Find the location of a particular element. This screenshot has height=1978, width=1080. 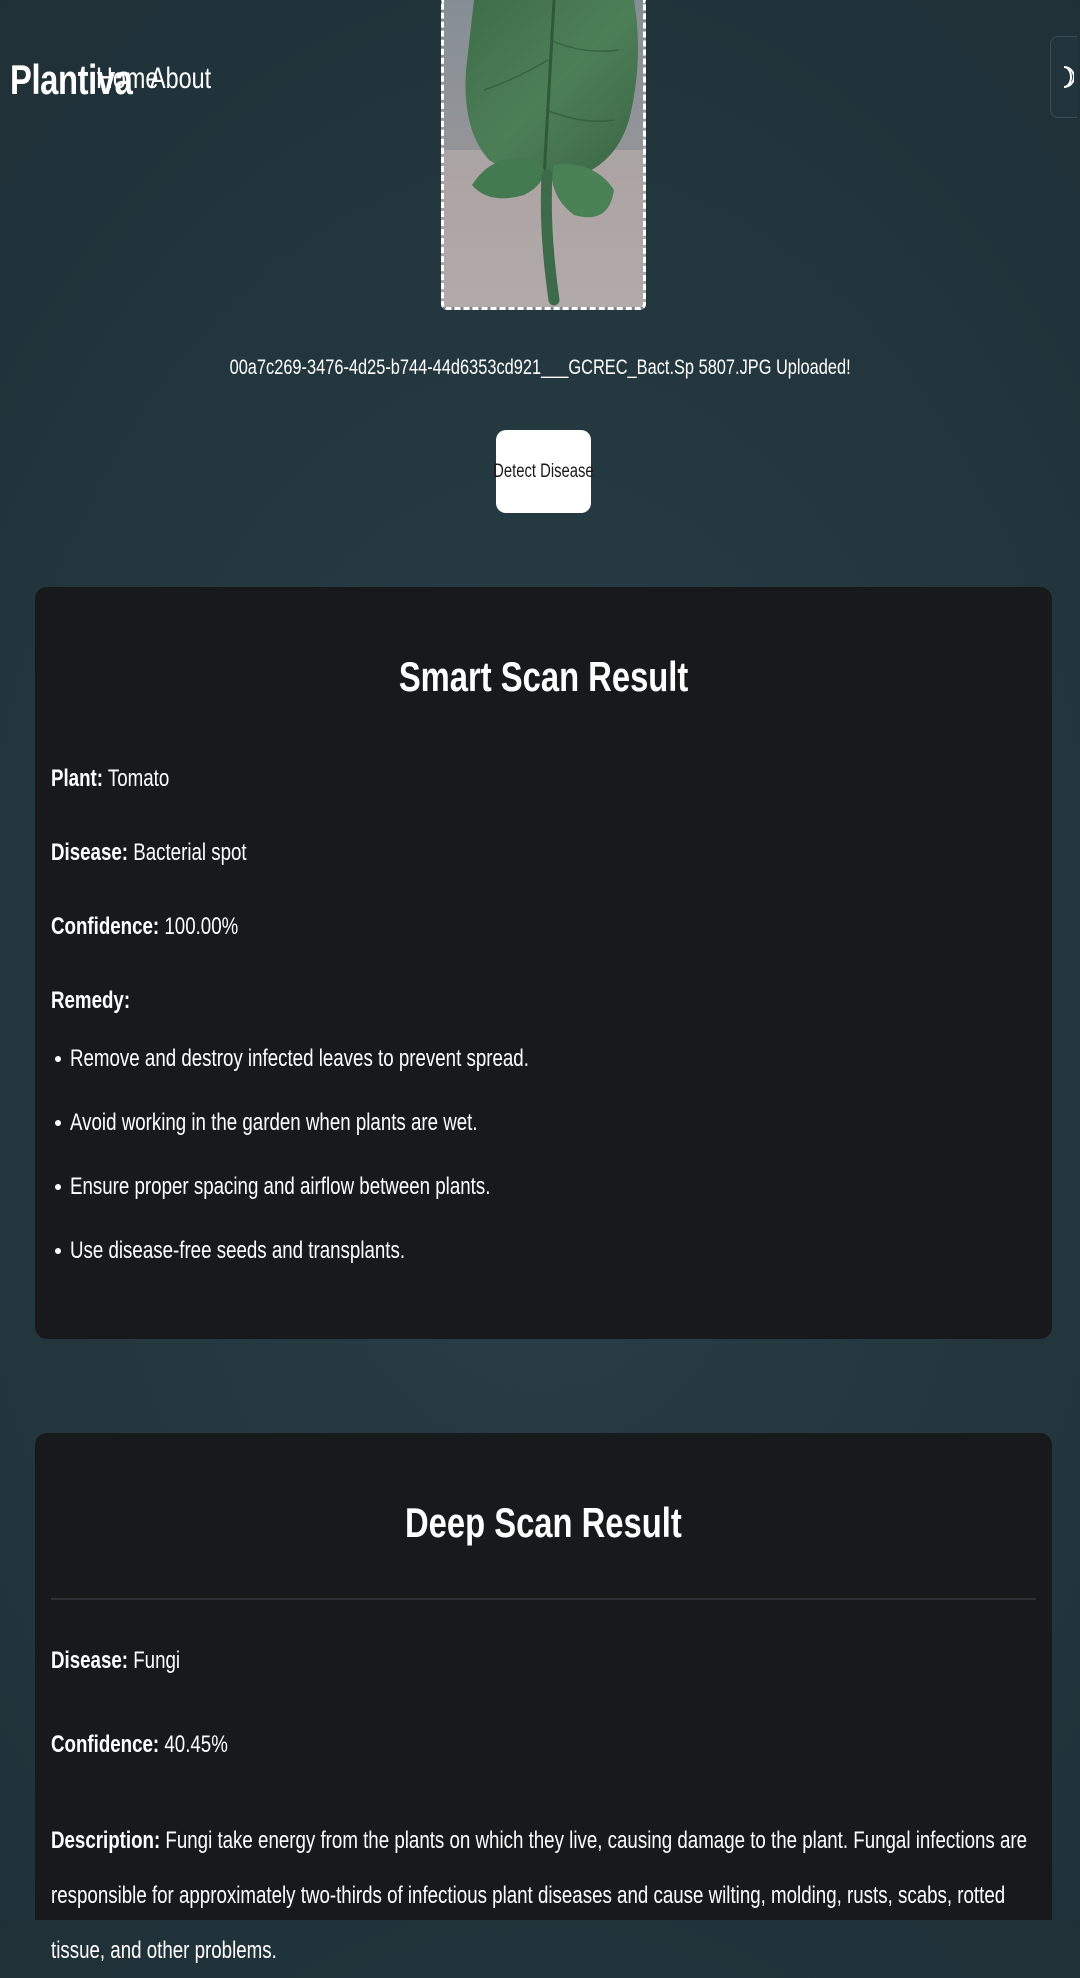

confidence-field: Confidence: 100.00% is located at coordinates (171, 927).